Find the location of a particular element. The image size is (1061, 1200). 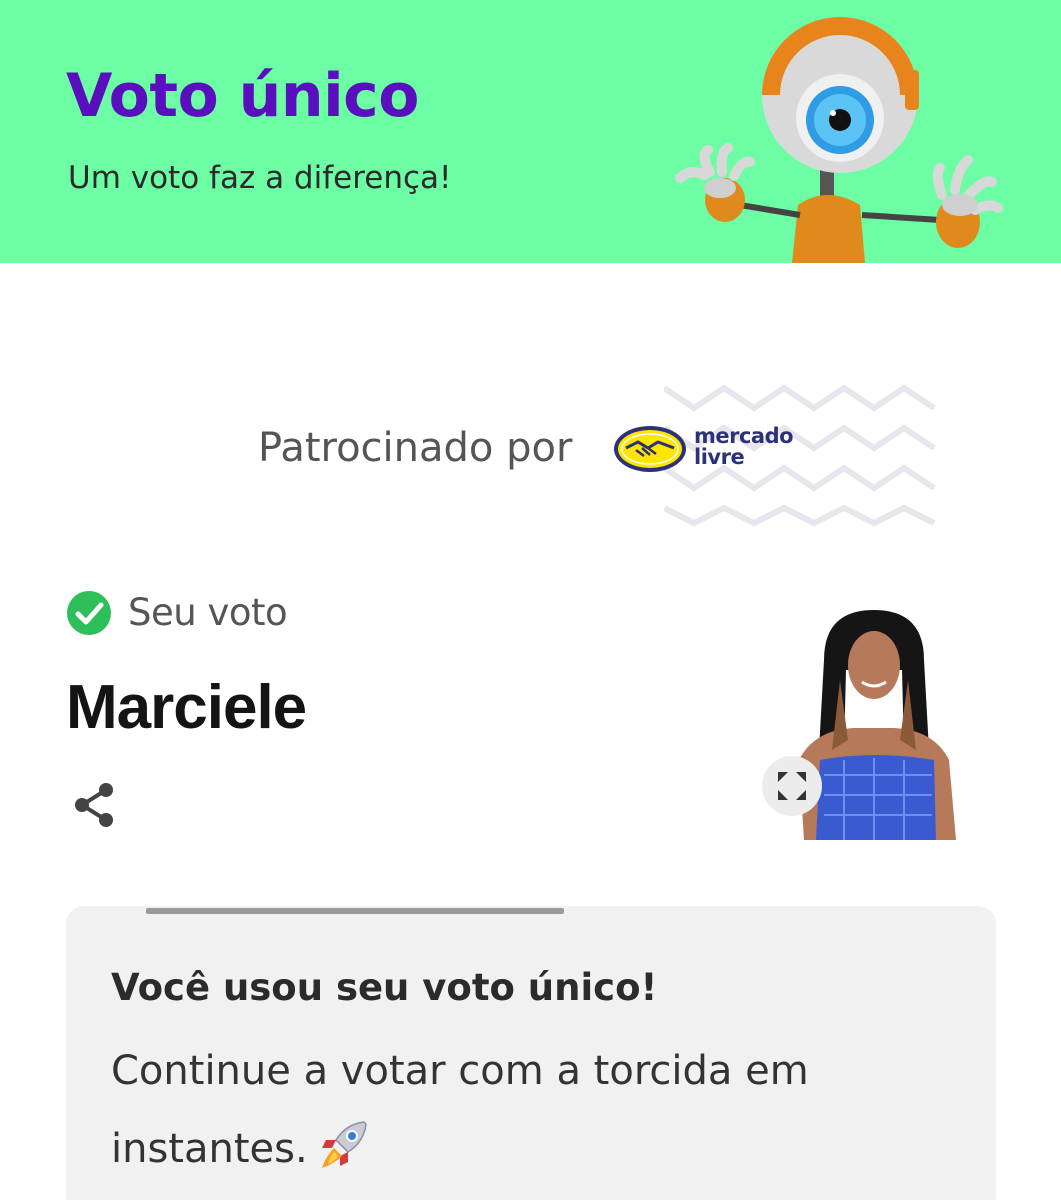

rocket-icon is located at coordinates (344, 1144).